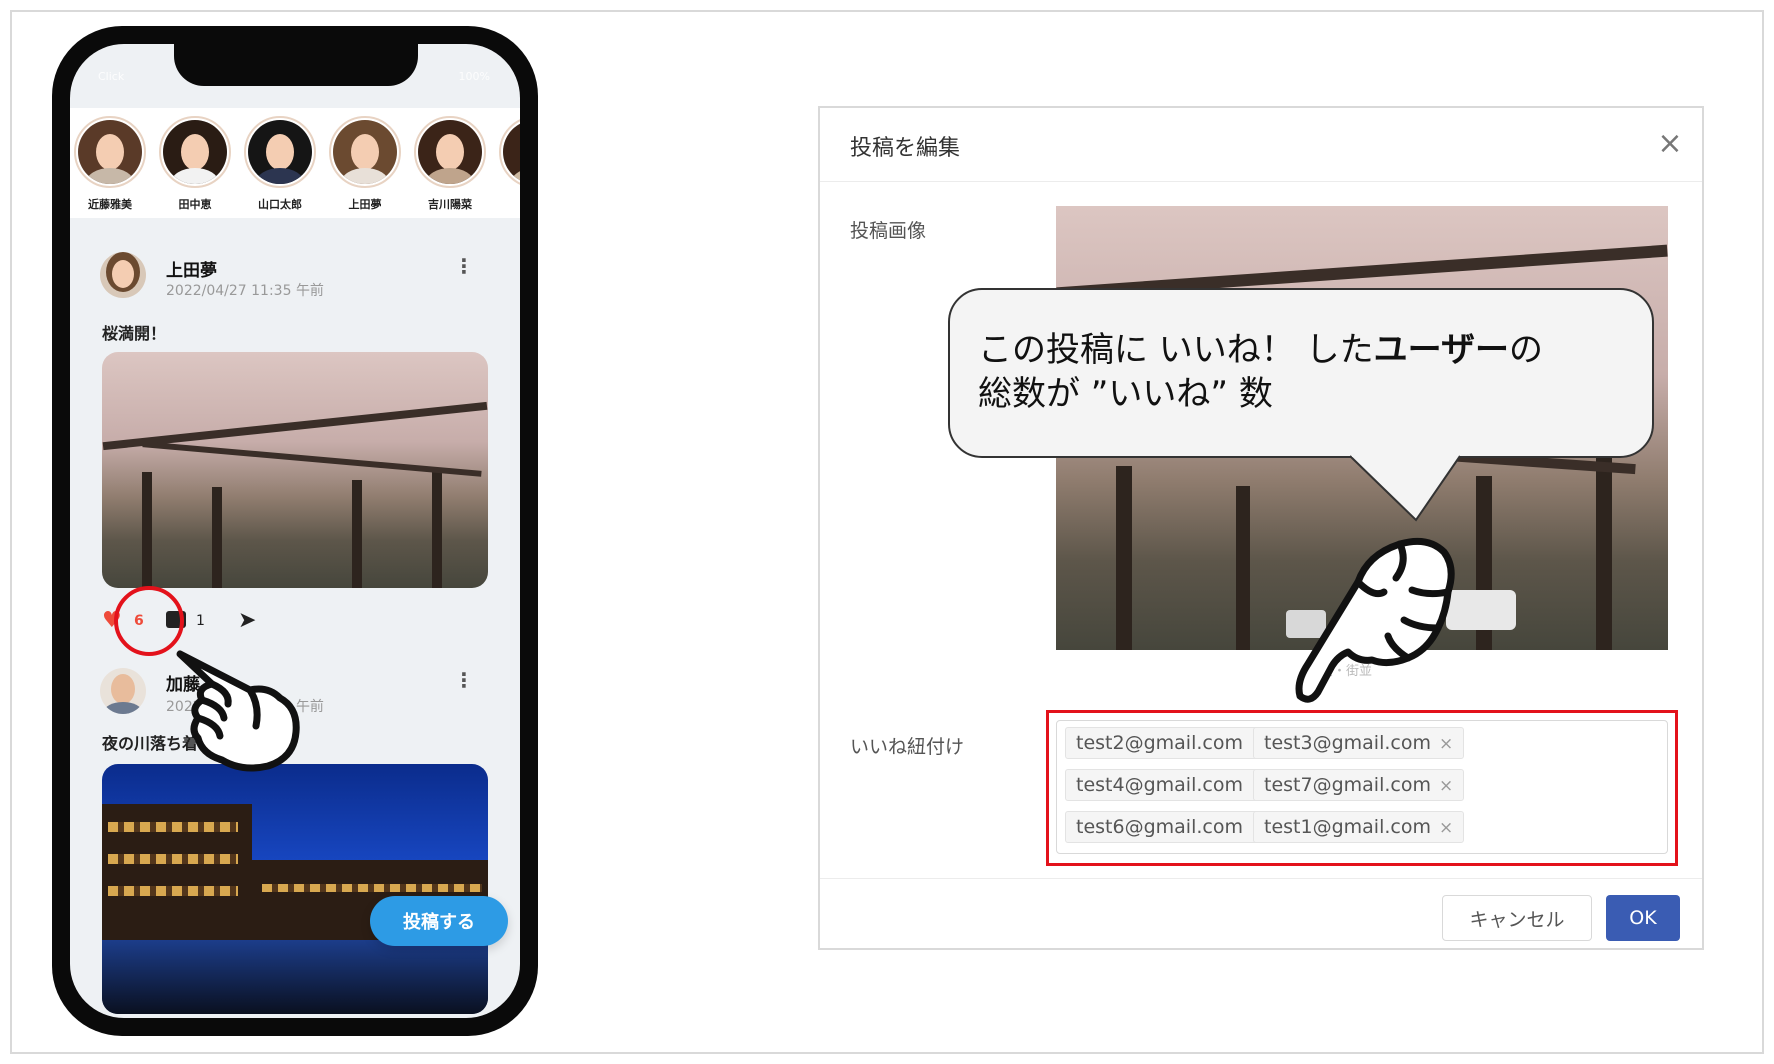  What do you see at coordinates (1347, 785) in the screenshot?
I see `tag-label: test7@gmail.com` at bounding box center [1347, 785].